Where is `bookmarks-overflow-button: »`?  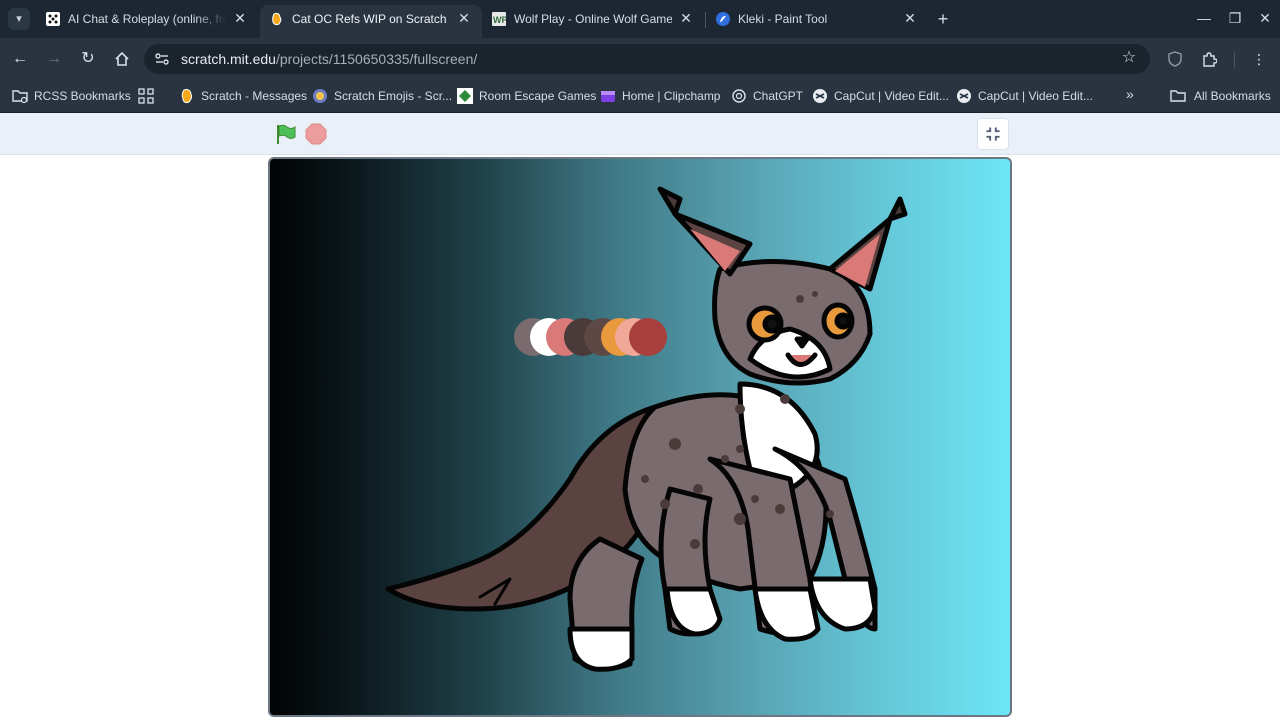 bookmarks-overflow-button: » is located at coordinates (1134, 96).